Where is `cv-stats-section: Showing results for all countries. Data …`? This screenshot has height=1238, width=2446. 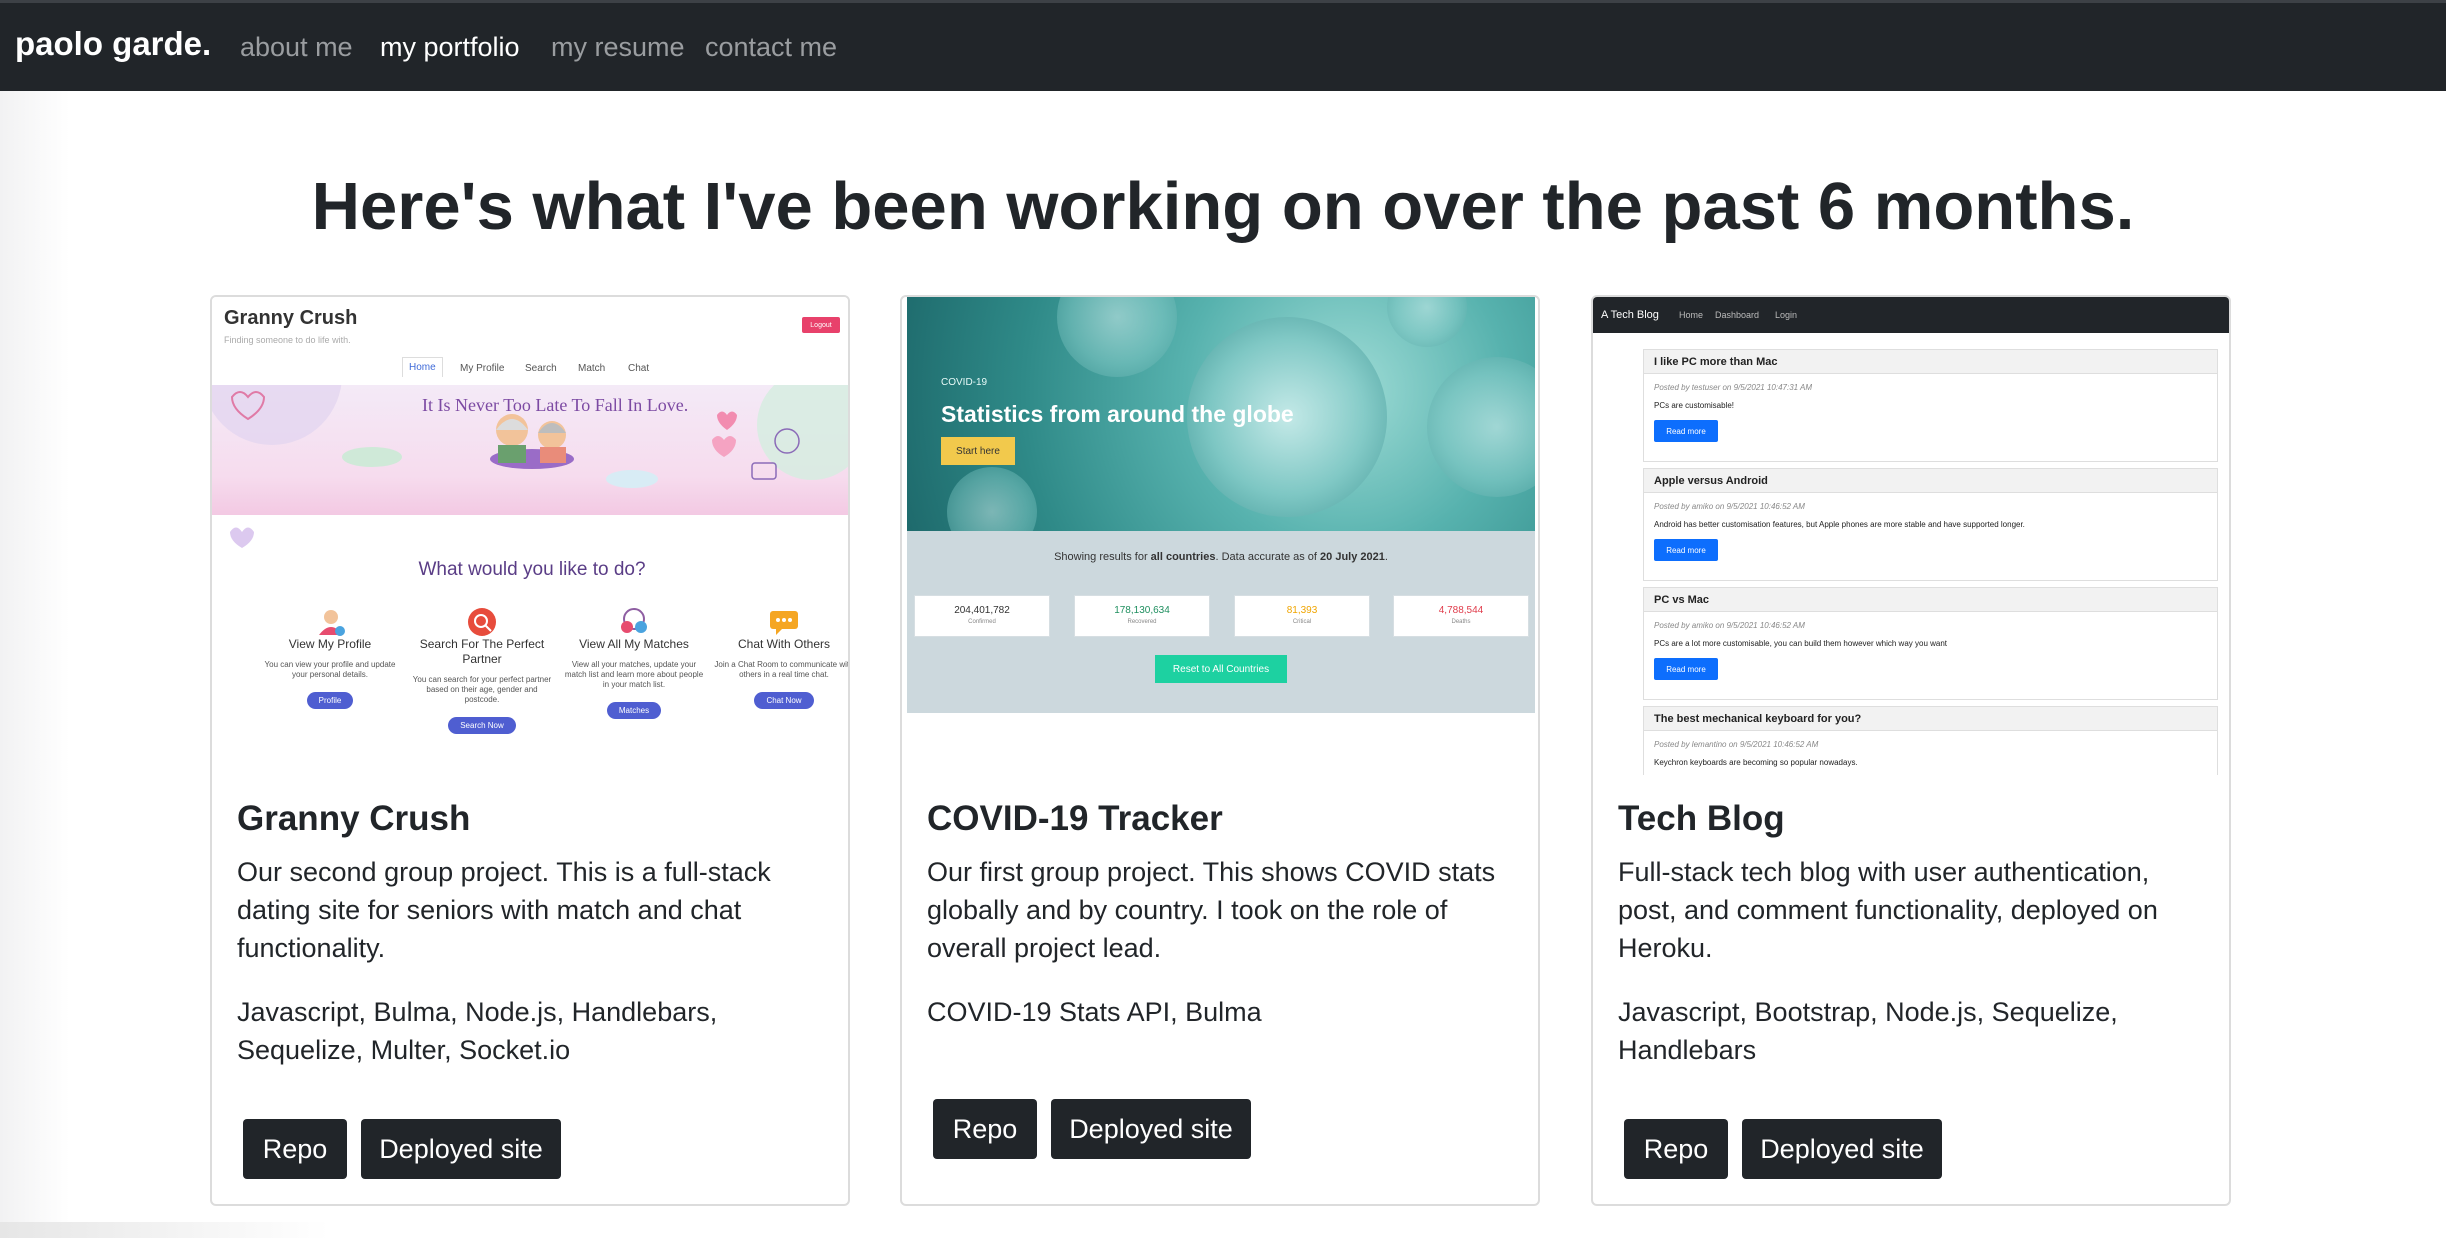
cv-stats-section: Showing results for all countries. Data … is located at coordinates (1221, 622).